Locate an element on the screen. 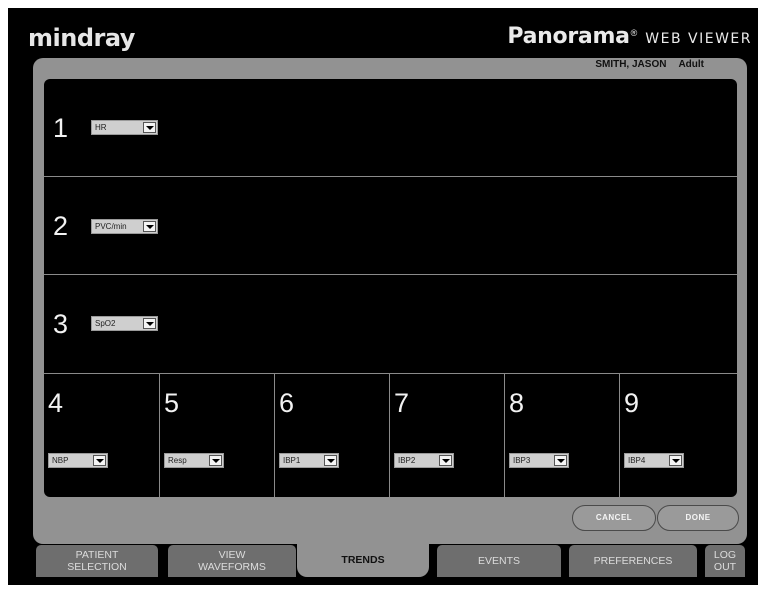 The image size is (766, 593). tab-events: EVENTS is located at coordinates (499, 561).